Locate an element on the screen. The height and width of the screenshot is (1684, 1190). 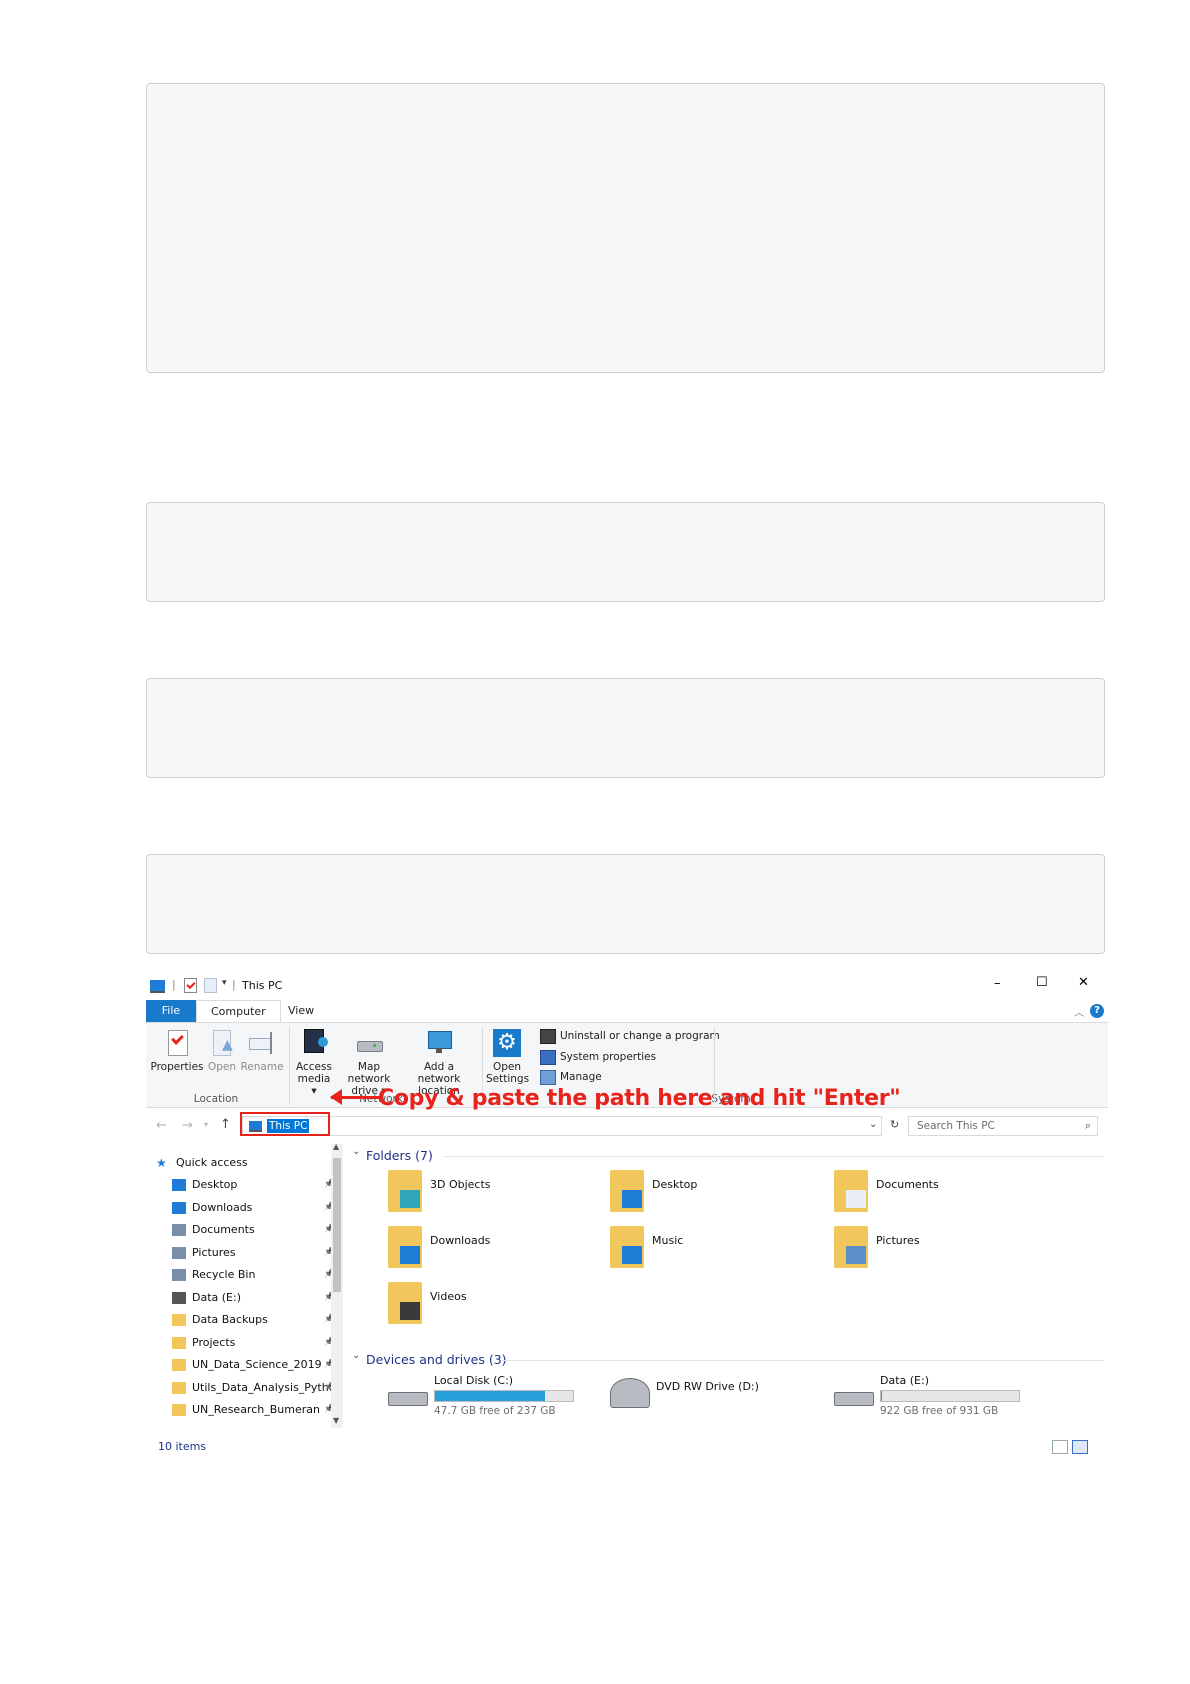
tab-file: File is located at coordinates (171, 1011).